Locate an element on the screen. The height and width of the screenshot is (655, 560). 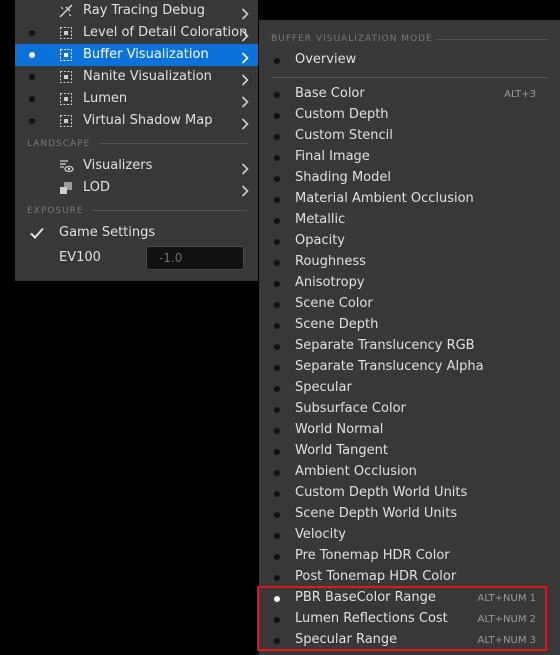
menu-item-level-of-detail-coloration: Level of Detail Coloration is located at coordinates (136, 33).